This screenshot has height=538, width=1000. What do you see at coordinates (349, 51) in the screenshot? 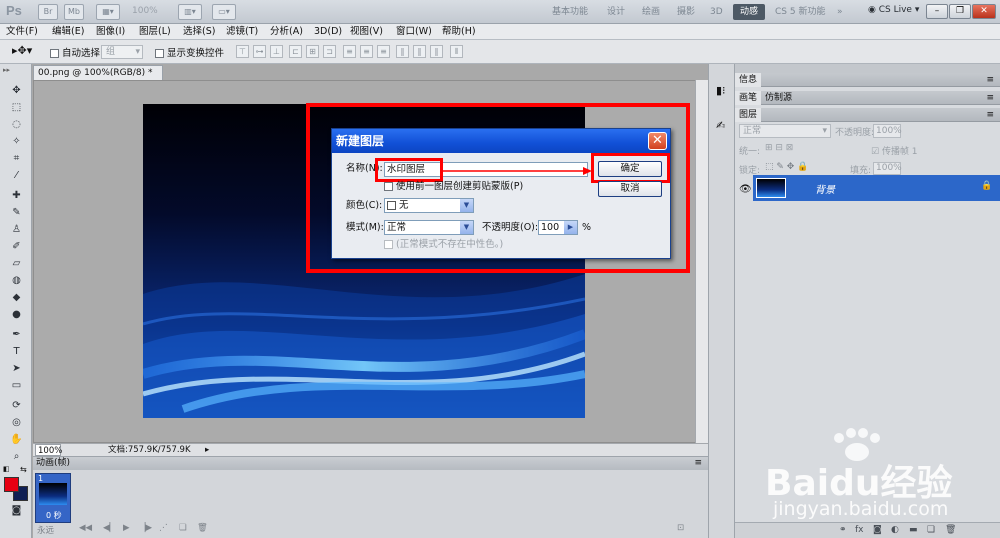
I see `distribute-top-icon: ≡` at bounding box center [349, 51].